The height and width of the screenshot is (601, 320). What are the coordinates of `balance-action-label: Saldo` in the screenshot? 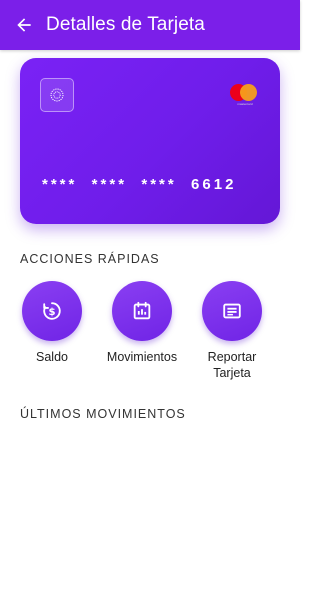 It's located at (52, 357).